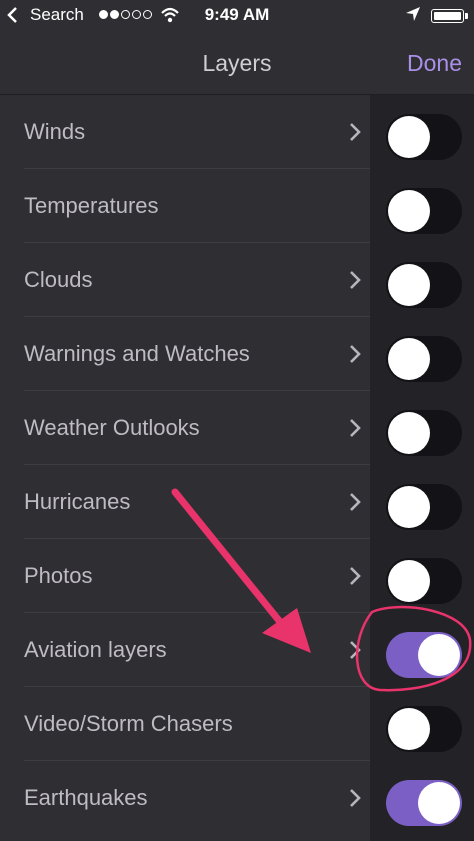  I want to click on layer-label: Warnings and Watches, so click(137, 353).